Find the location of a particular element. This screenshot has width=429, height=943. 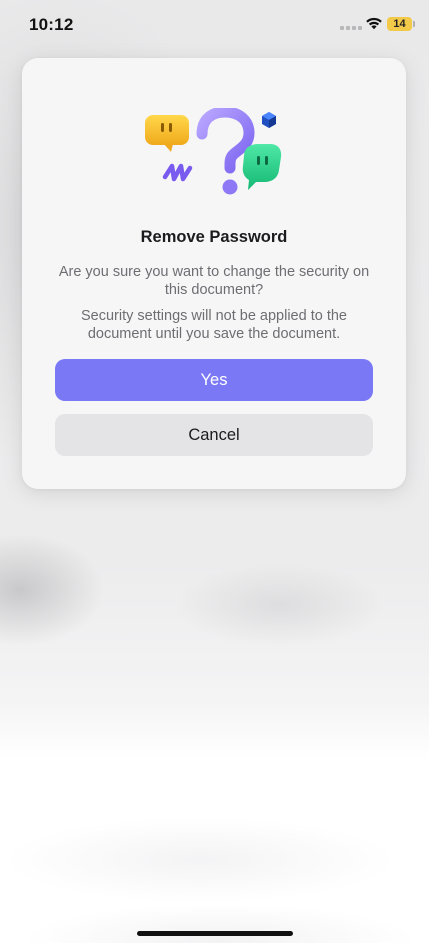

battery-icon: 14 is located at coordinates (399, 24).